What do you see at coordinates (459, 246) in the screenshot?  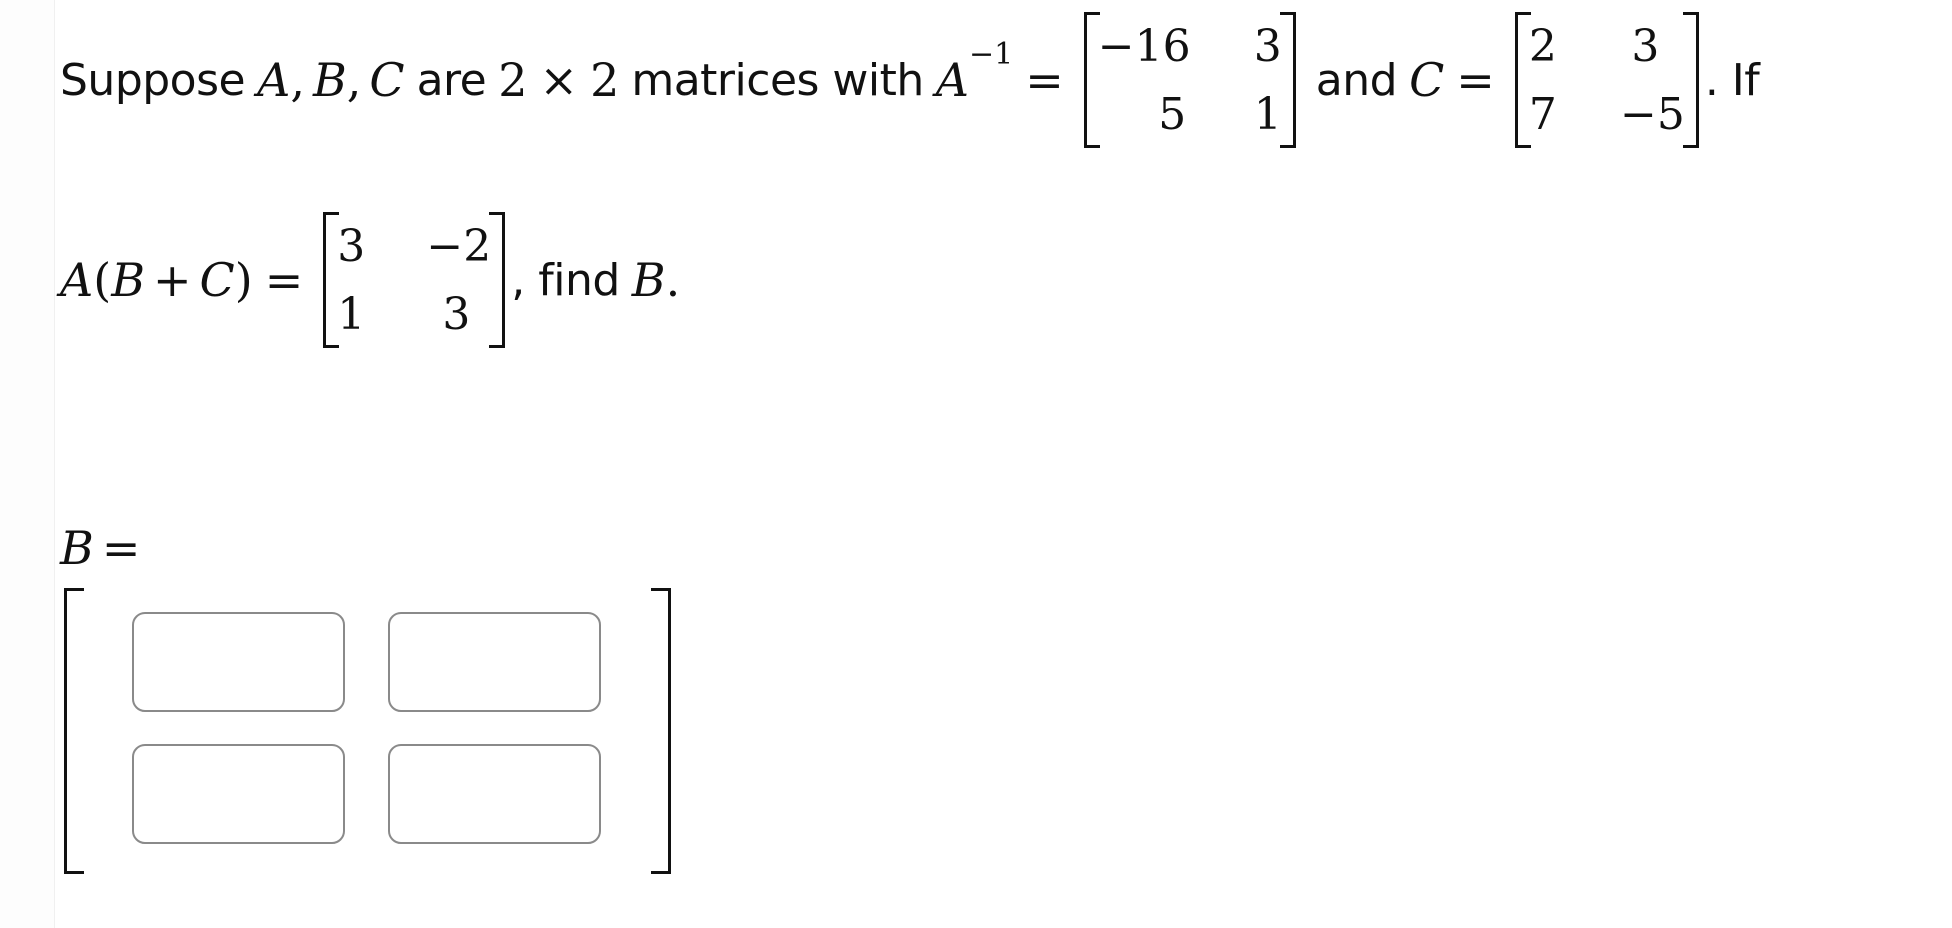 I see `matrix-cell: −2` at bounding box center [459, 246].